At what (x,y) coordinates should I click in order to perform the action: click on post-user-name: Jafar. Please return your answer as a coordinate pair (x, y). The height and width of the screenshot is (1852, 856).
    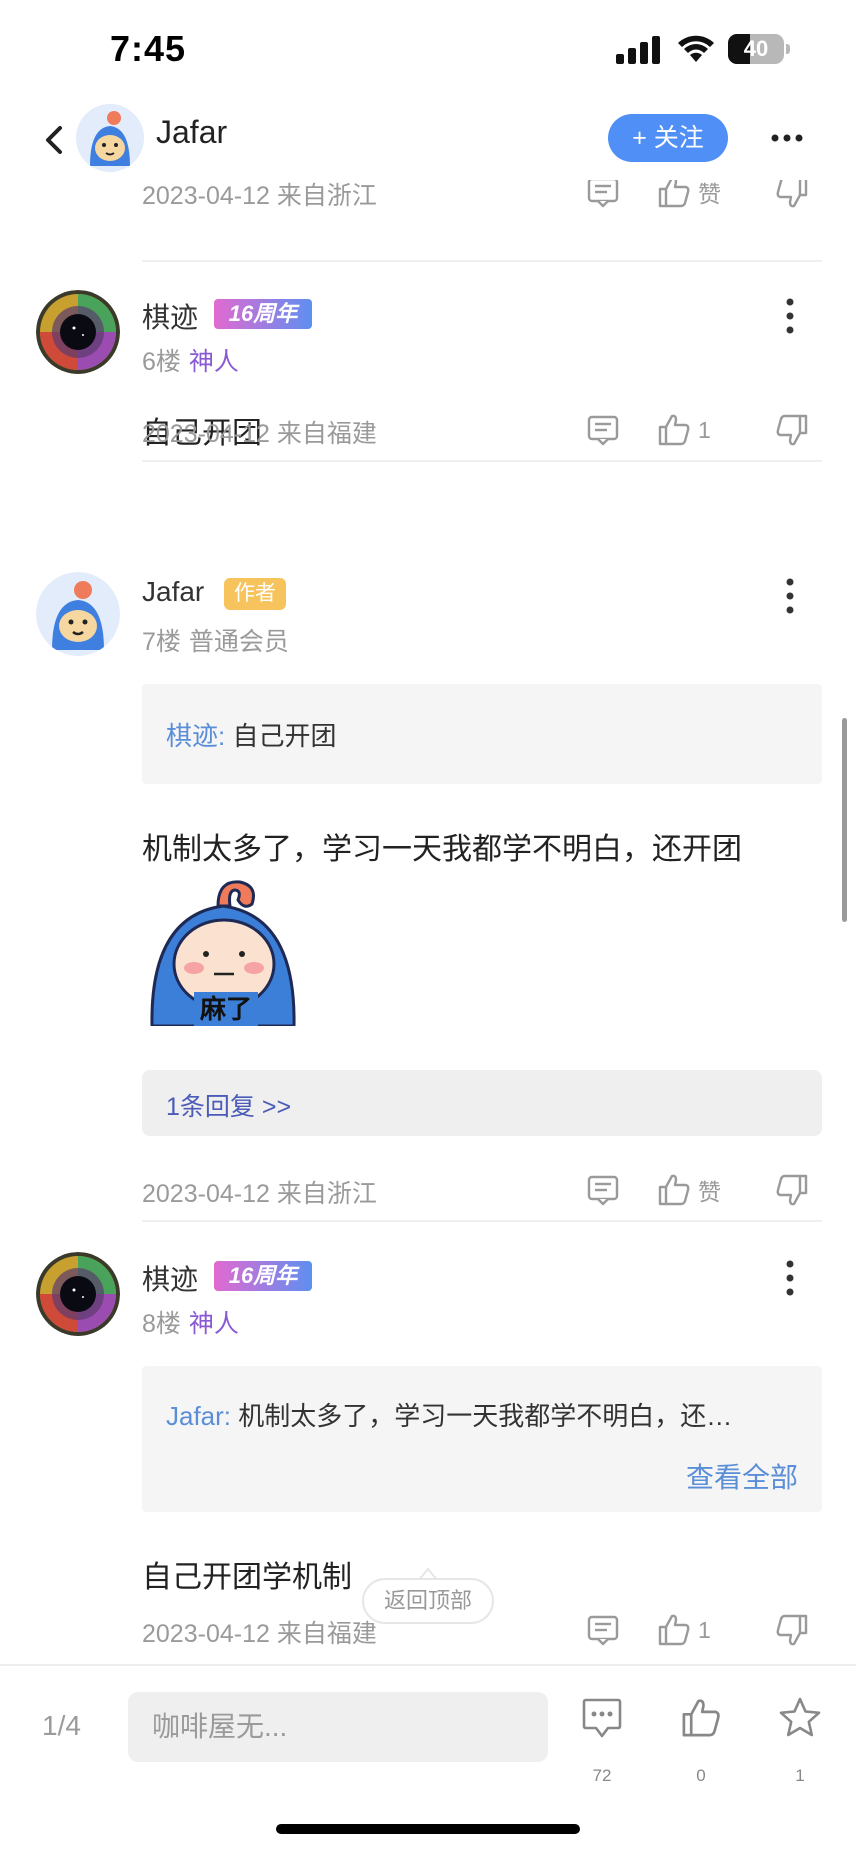
    Looking at the image, I should click on (173, 592).